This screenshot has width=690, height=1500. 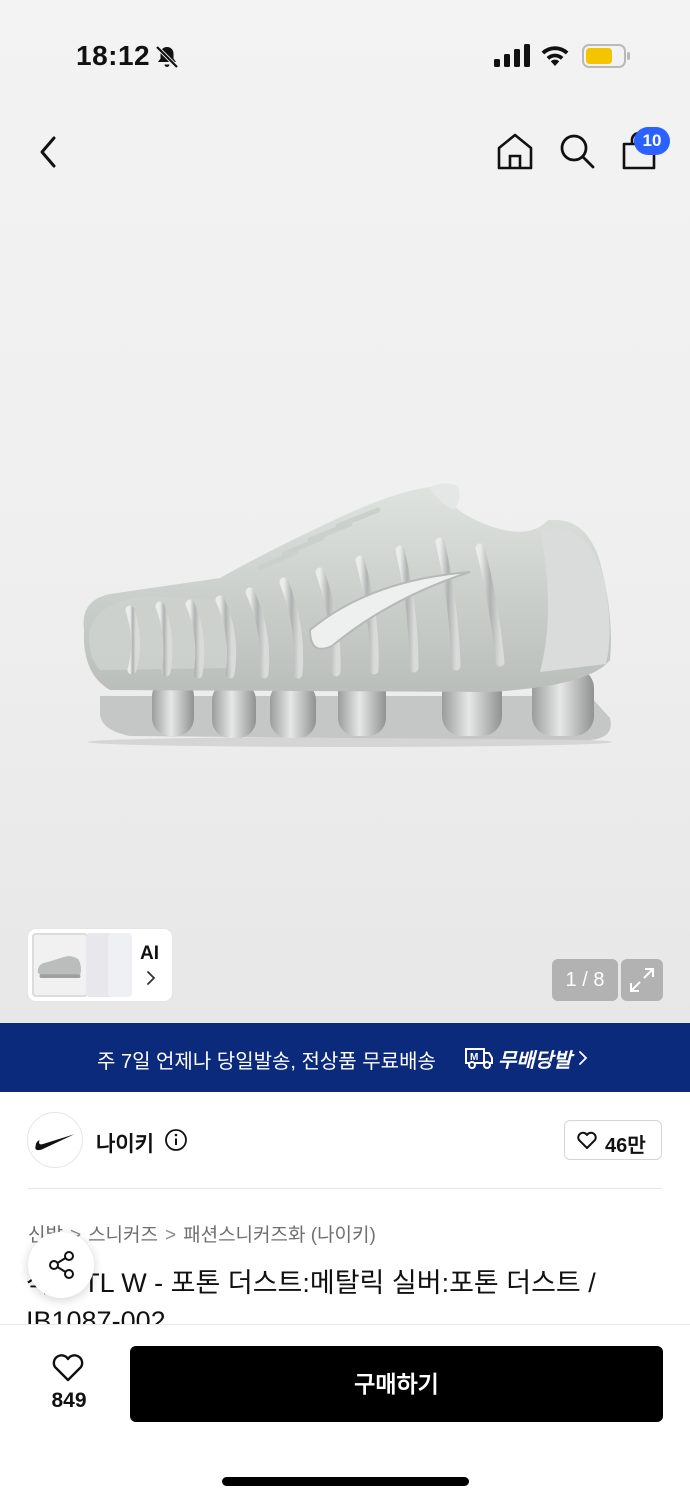 I want to click on brand-like-button: 46만, so click(x=613, y=1140).